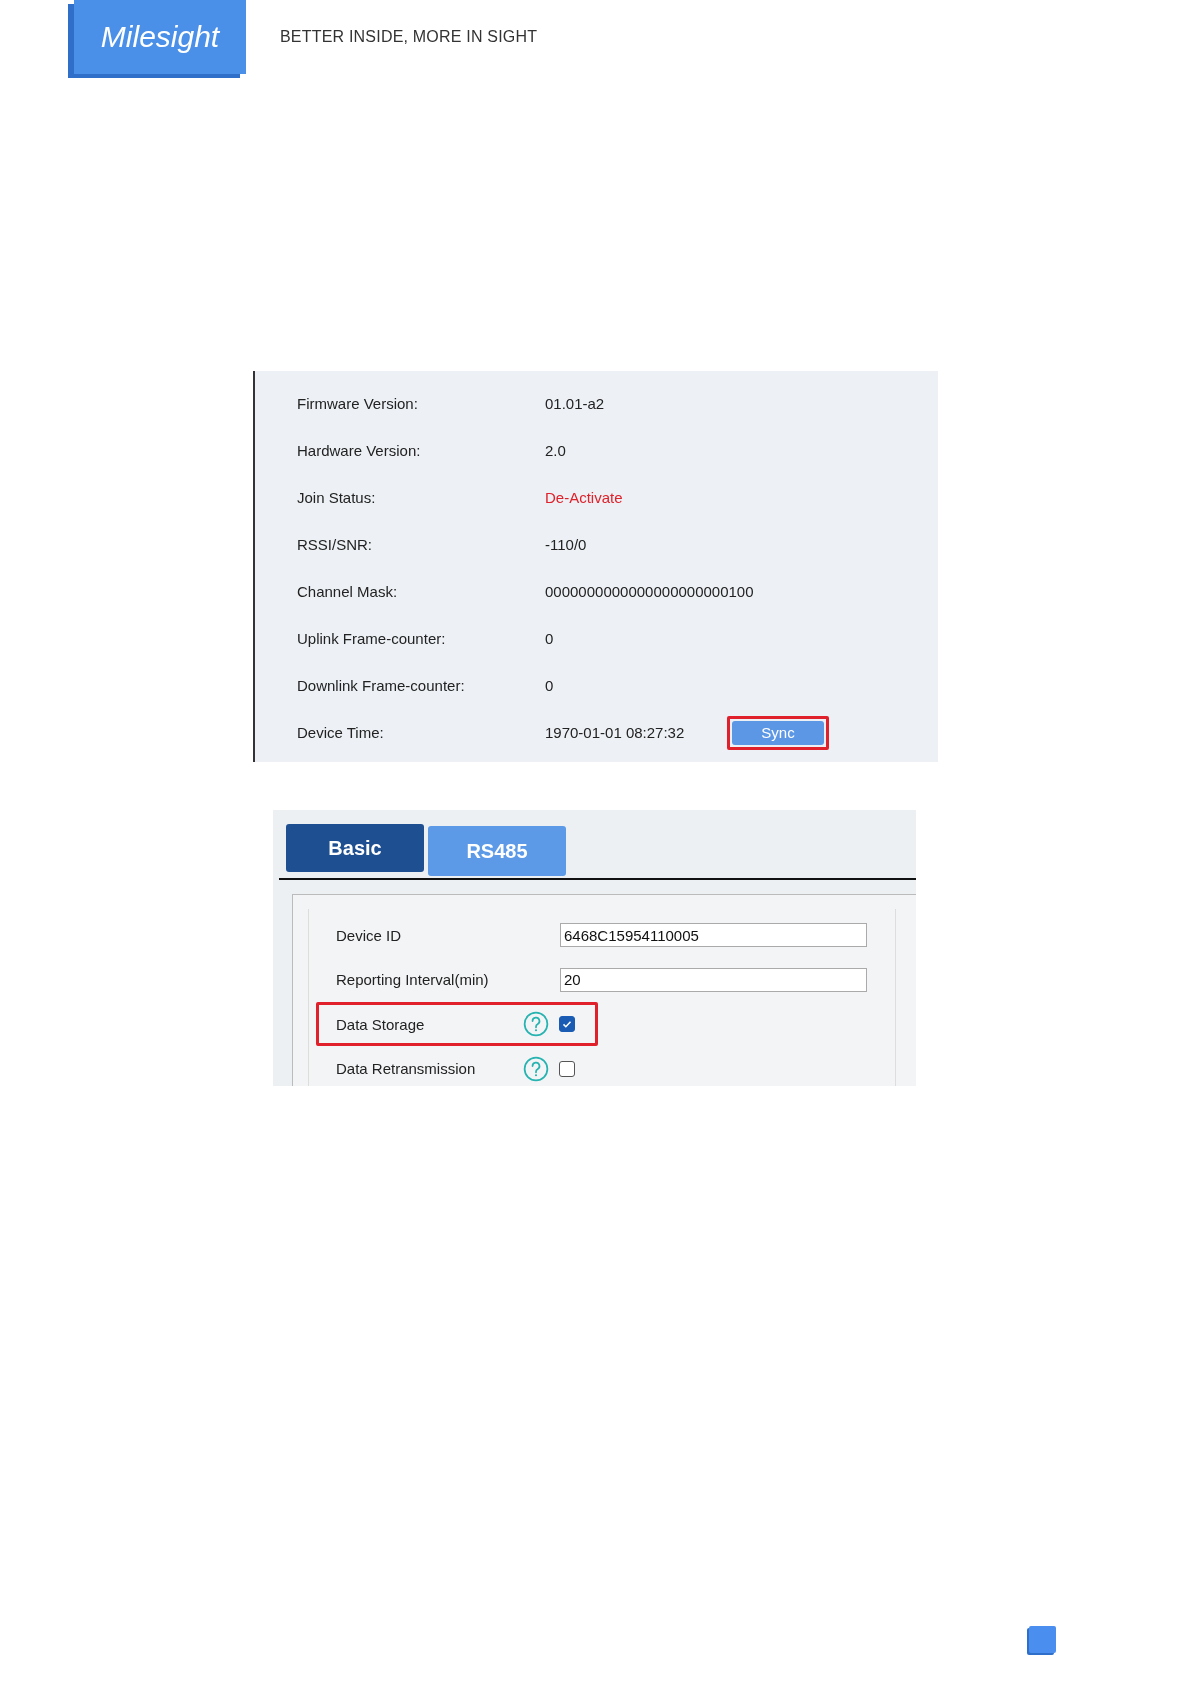 This screenshot has width=1191, height=1684. What do you see at coordinates (556, 450) in the screenshot?
I see `field-value: 2.0` at bounding box center [556, 450].